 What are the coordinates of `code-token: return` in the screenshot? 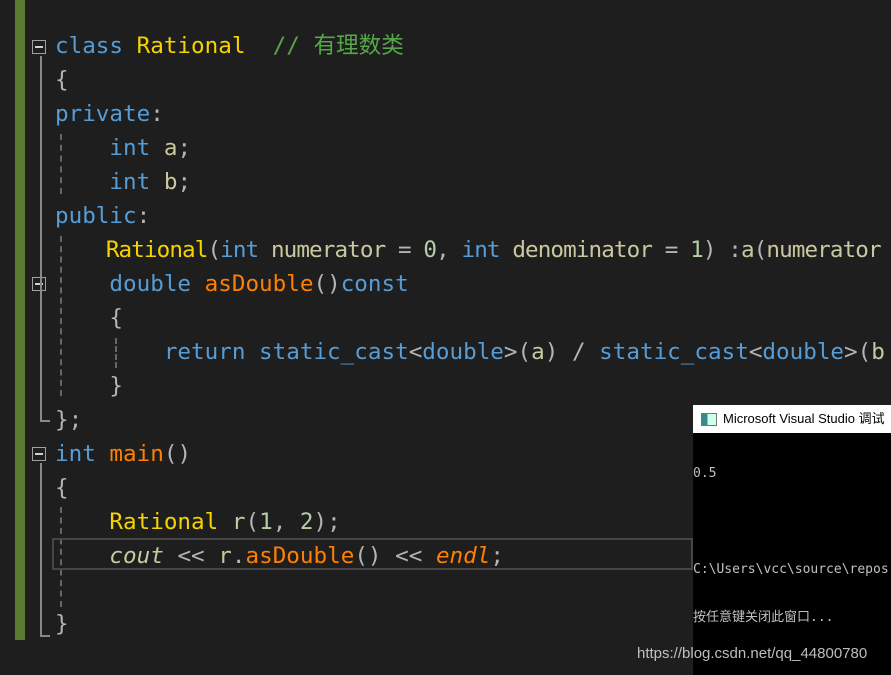 It's located at (211, 352).